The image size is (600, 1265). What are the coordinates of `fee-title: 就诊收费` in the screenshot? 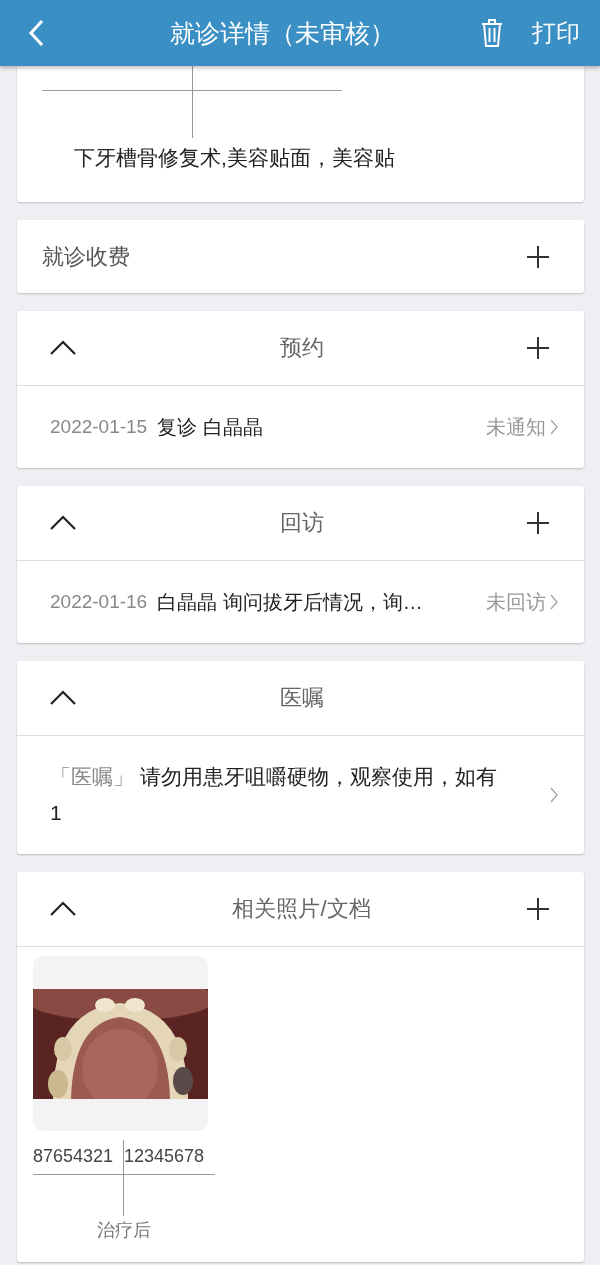 It's located at (86, 256).